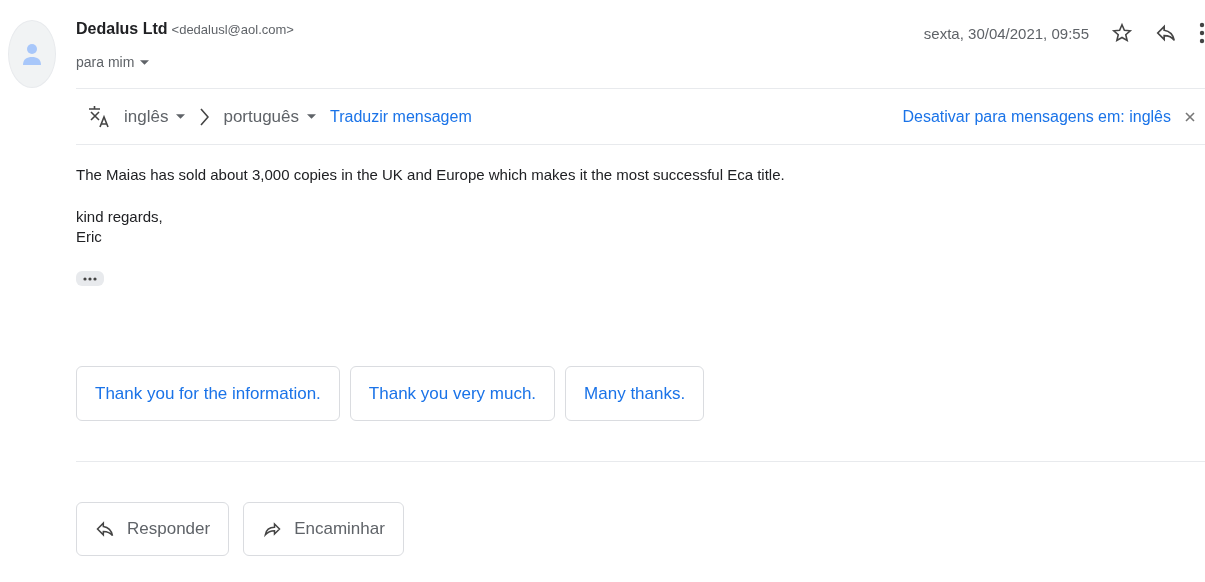  Describe the element at coordinates (153, 529) in the screenshot. I see `reply-button: Responder` at that location.